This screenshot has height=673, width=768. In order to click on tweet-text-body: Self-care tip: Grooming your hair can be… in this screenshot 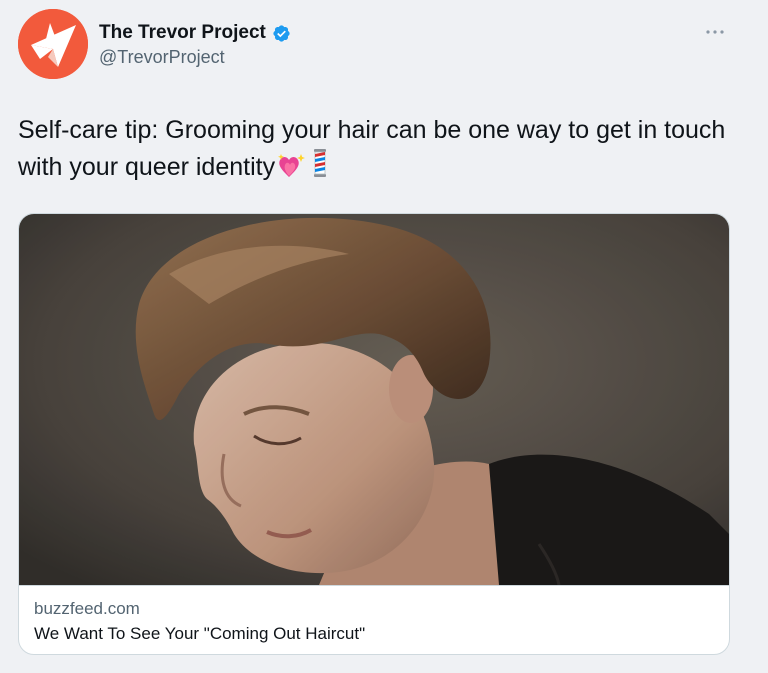, I will do `click(372, 148)`.